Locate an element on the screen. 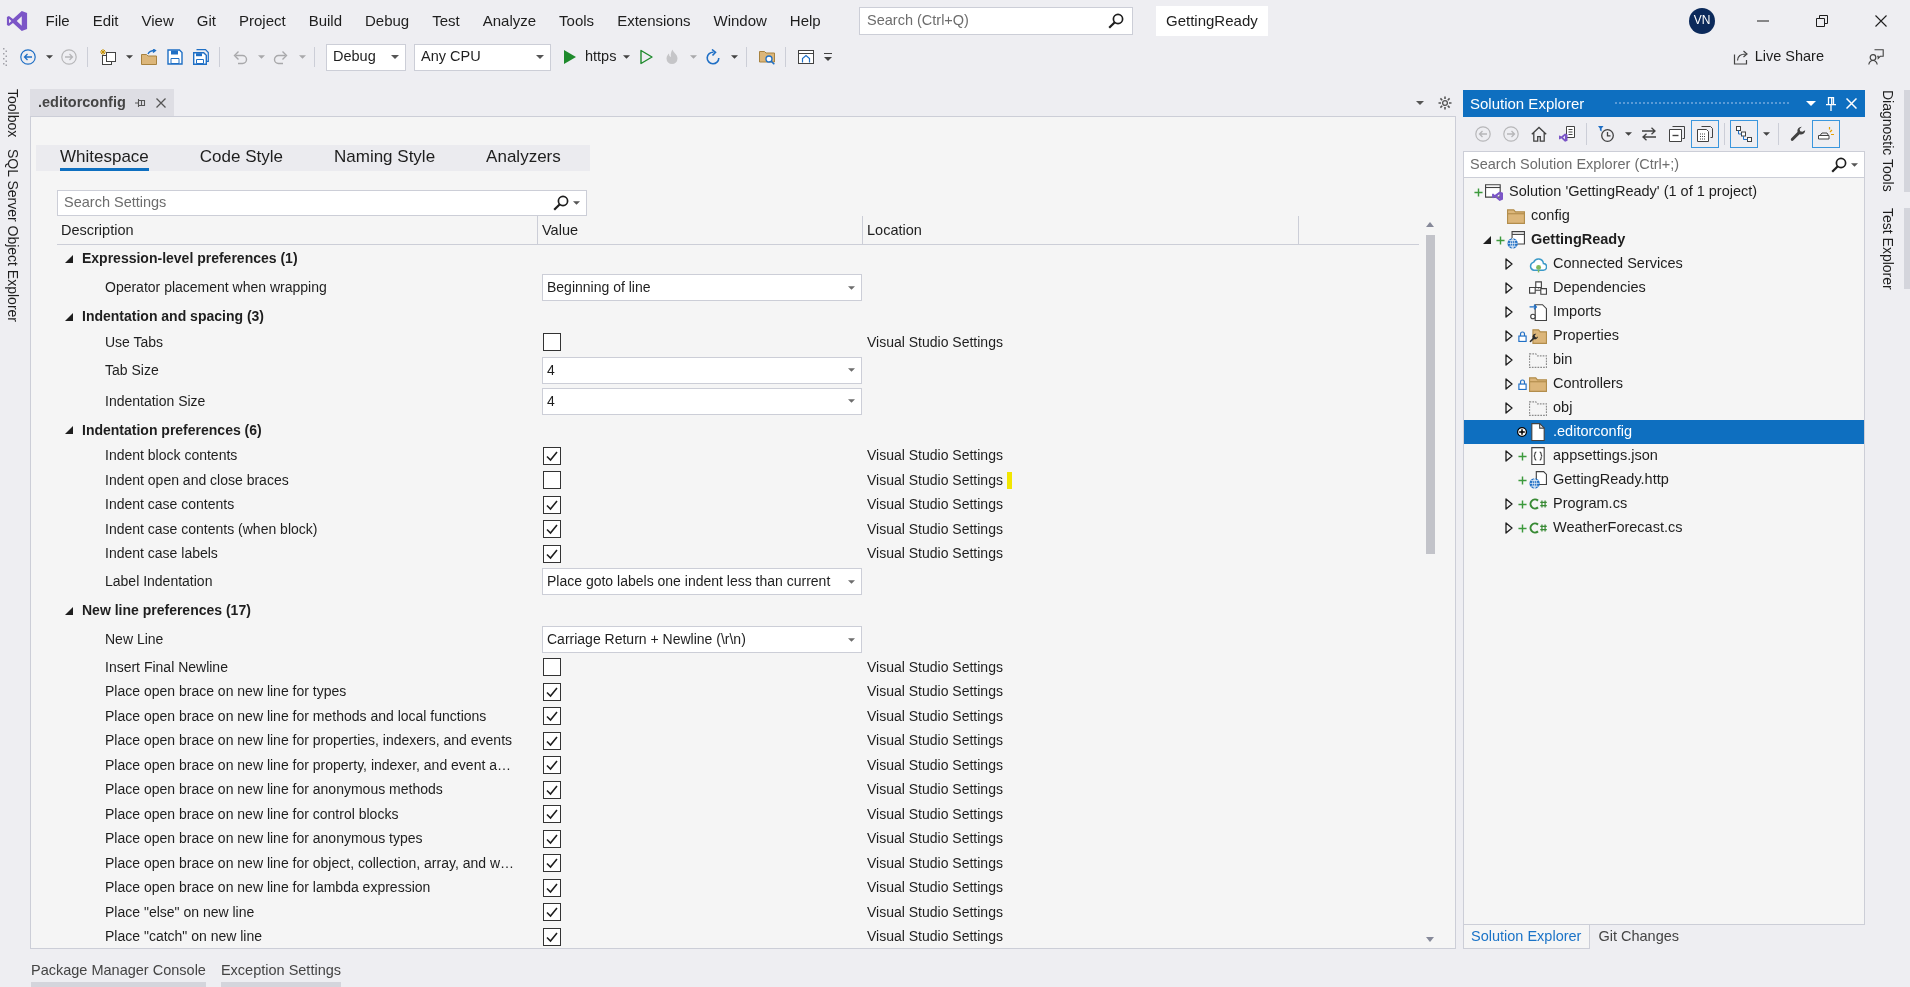  tree-item: obj is located at coordinates (1664, 408).